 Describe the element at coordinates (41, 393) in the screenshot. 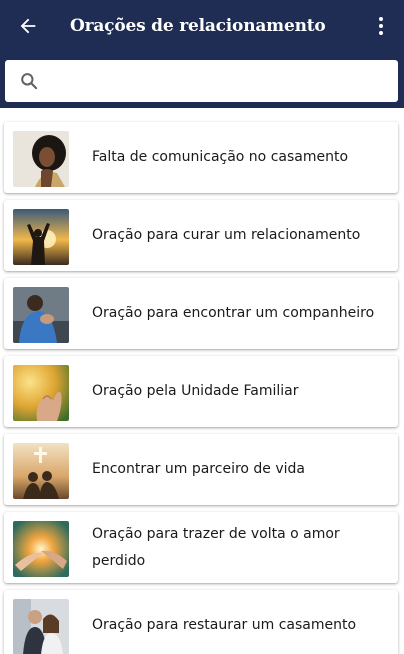

I see `open-hands-light-image` at that location.